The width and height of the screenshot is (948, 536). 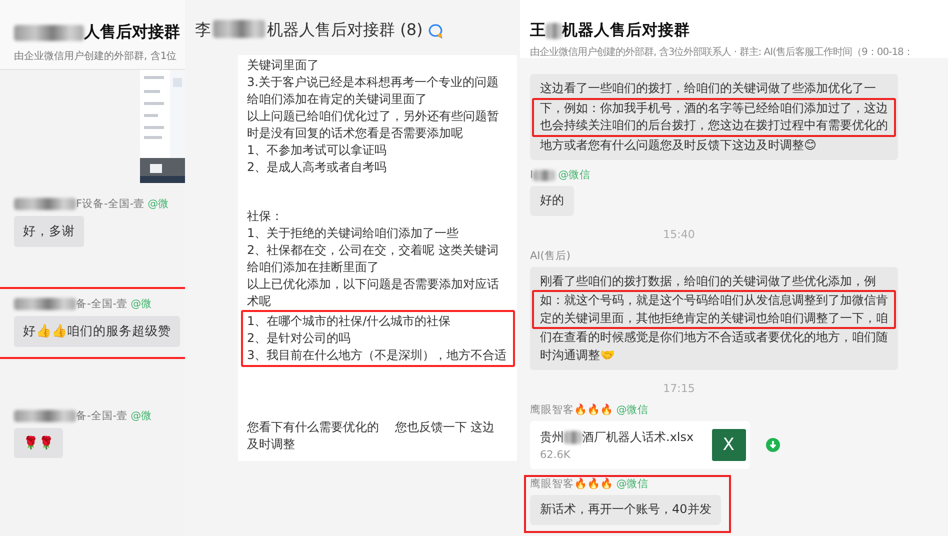 What do you see at coordinates (49, 231) in the screenshot?
I see `message-text: 好，多谢` at bounding box center [49, 231].